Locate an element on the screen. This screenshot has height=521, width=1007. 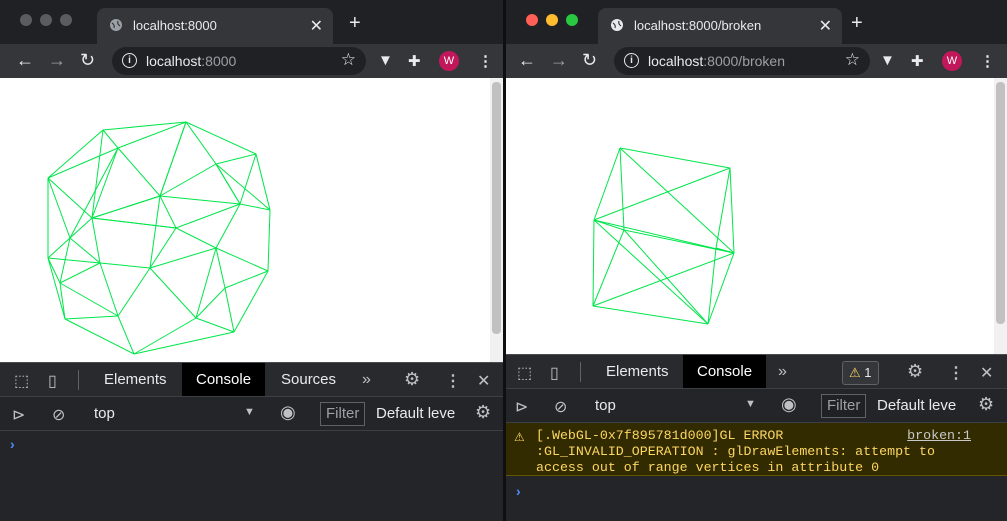
warning-icon: ⚠ is located at coordinates (855, 372).